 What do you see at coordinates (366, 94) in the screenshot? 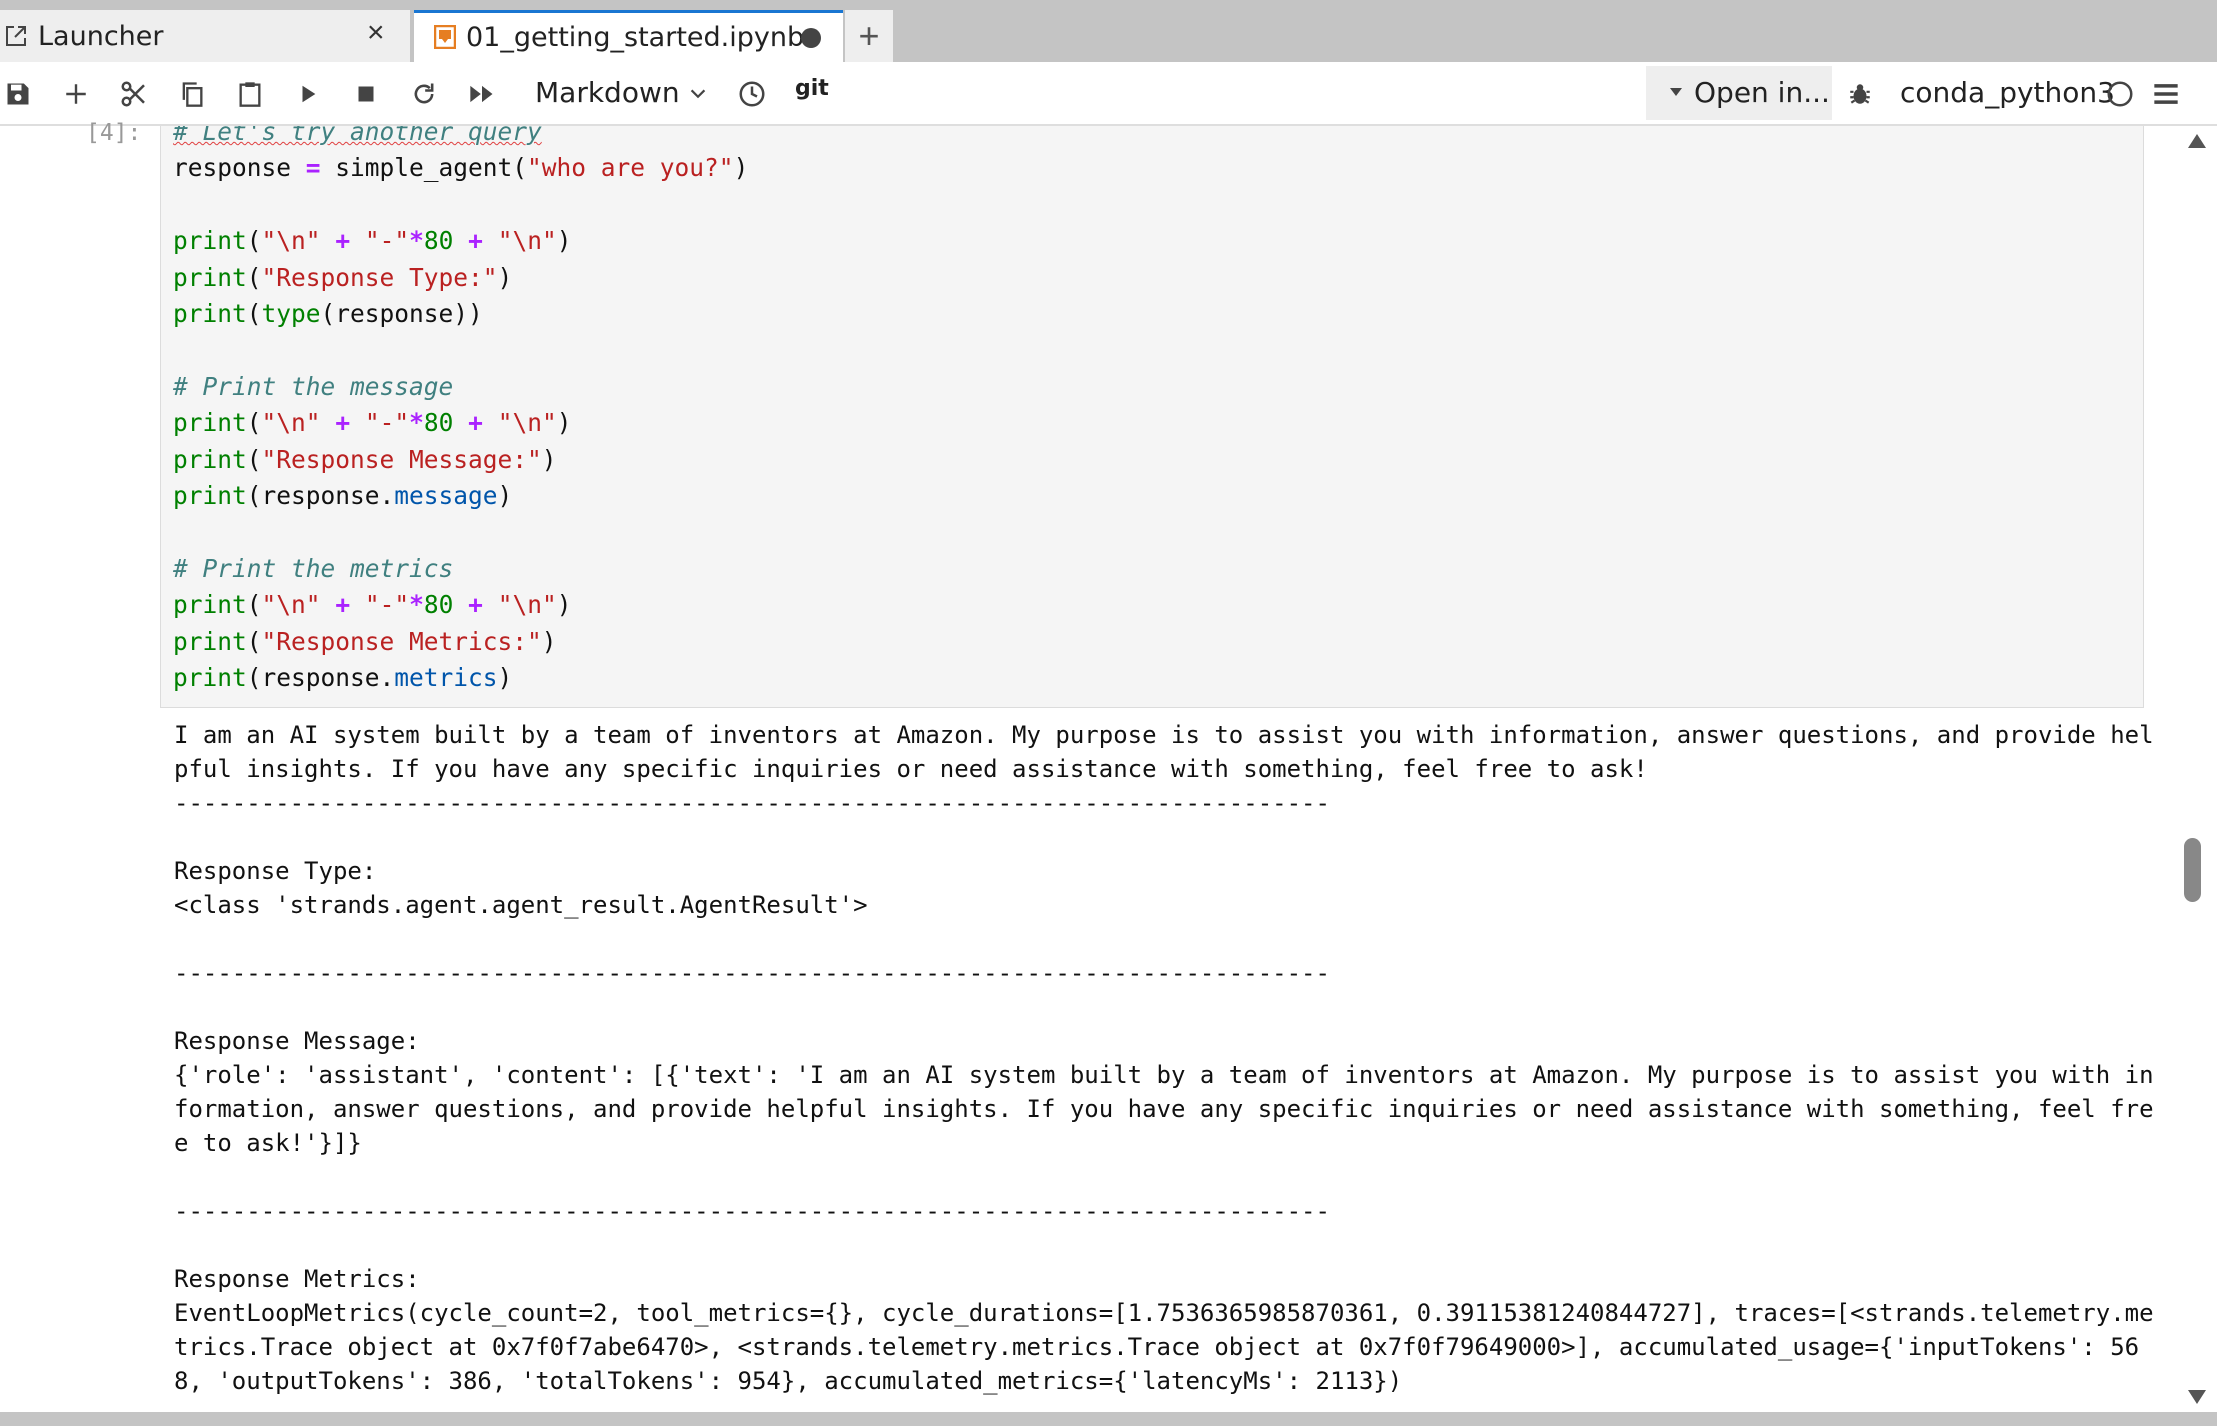
I see `stop-icon` at bounding box center [366, 94].